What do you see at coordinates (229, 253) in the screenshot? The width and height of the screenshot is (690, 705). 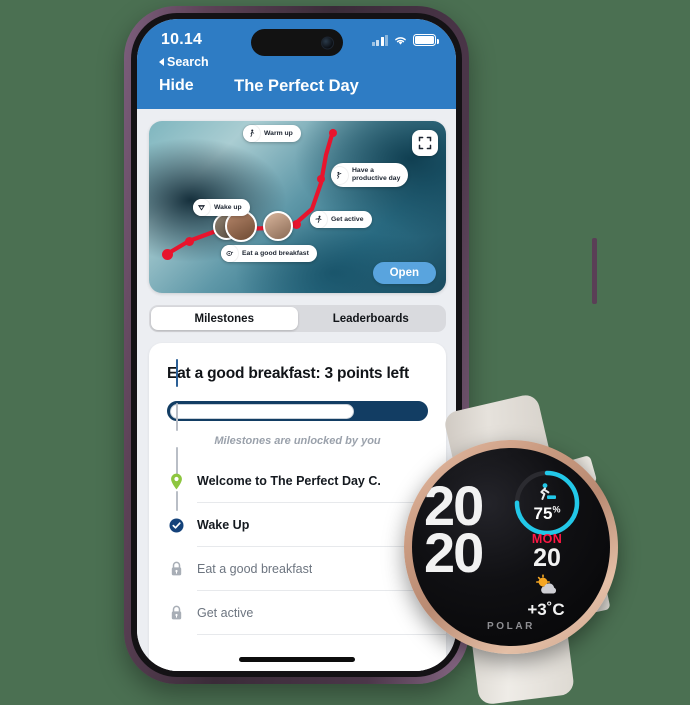 I see `breakfast-icon` at bounding box center [229, 253].